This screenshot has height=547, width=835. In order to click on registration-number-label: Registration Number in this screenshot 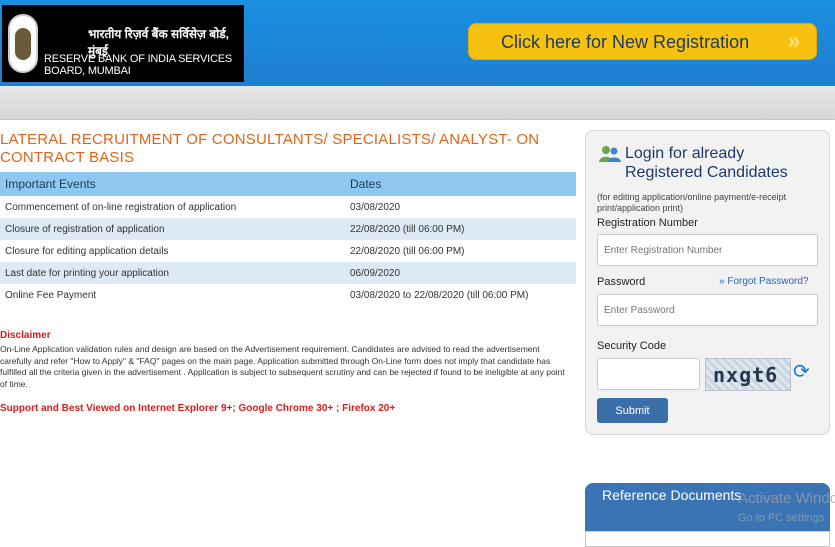, I will do `click(647, 223)`.